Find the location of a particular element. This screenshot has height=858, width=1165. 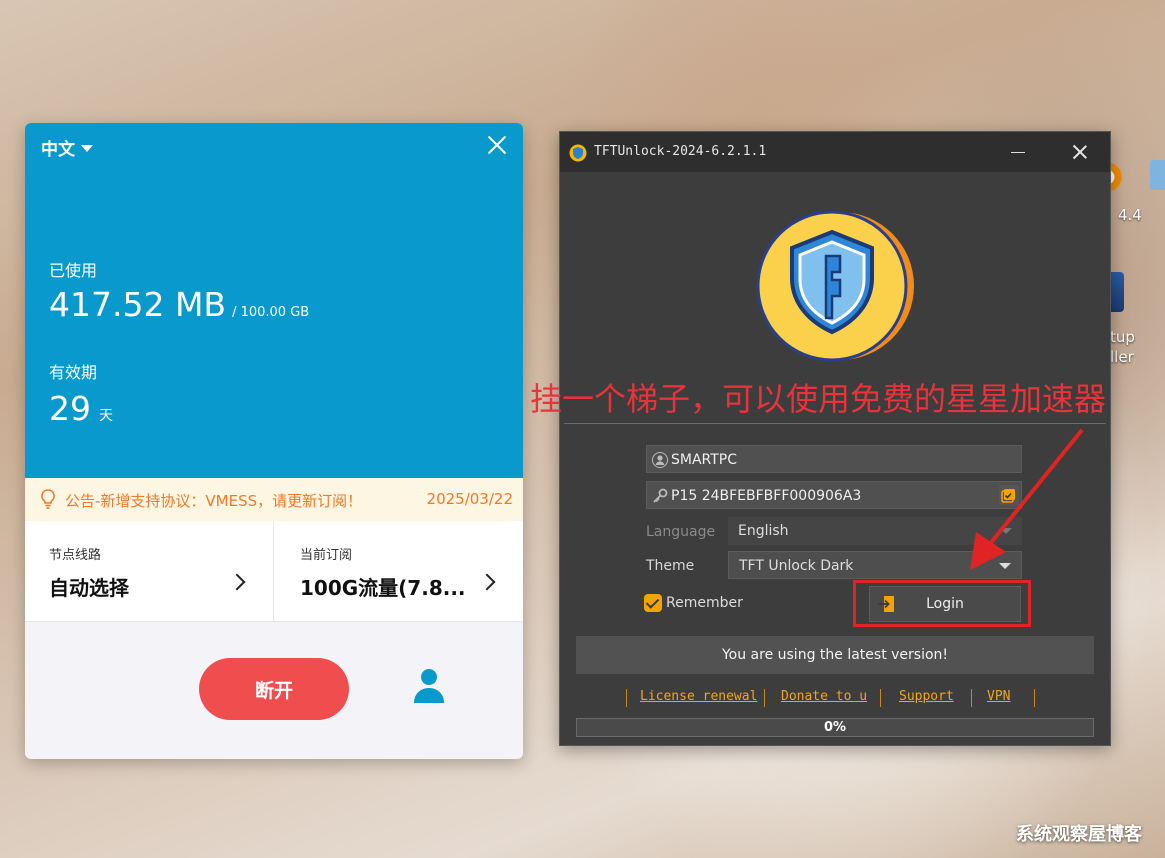

minimize-icon is located at coordinates (1018, 152).